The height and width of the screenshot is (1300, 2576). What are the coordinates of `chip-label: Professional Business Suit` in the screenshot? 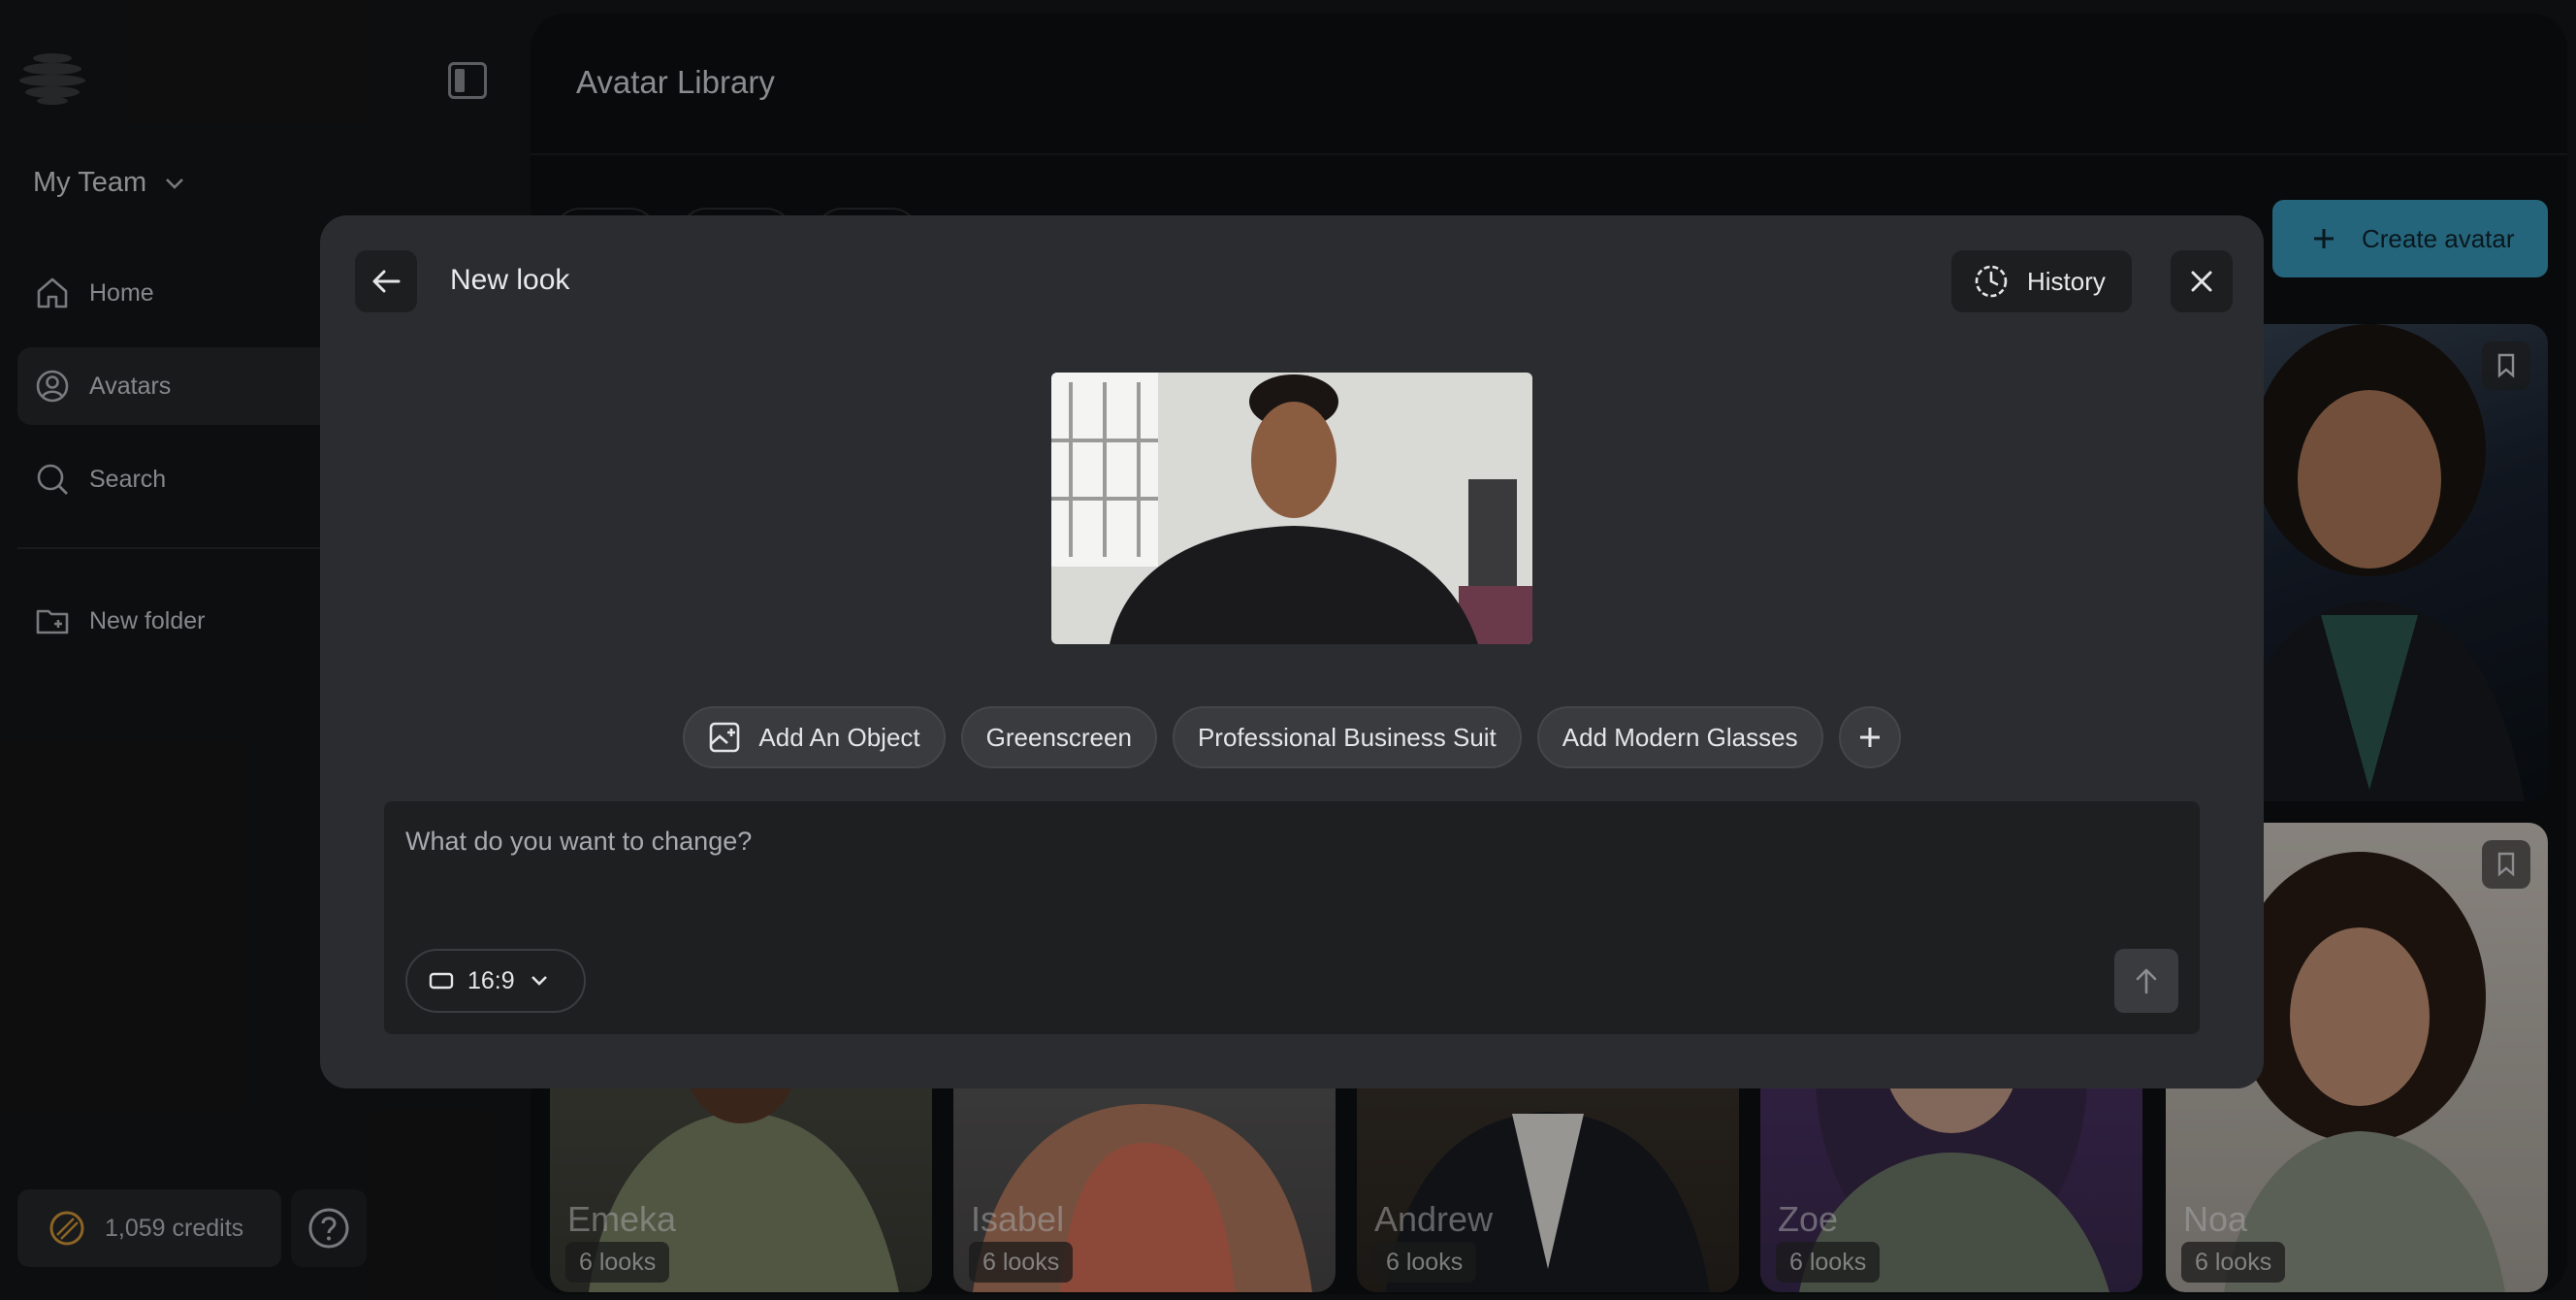 It's located at (1347, 737).